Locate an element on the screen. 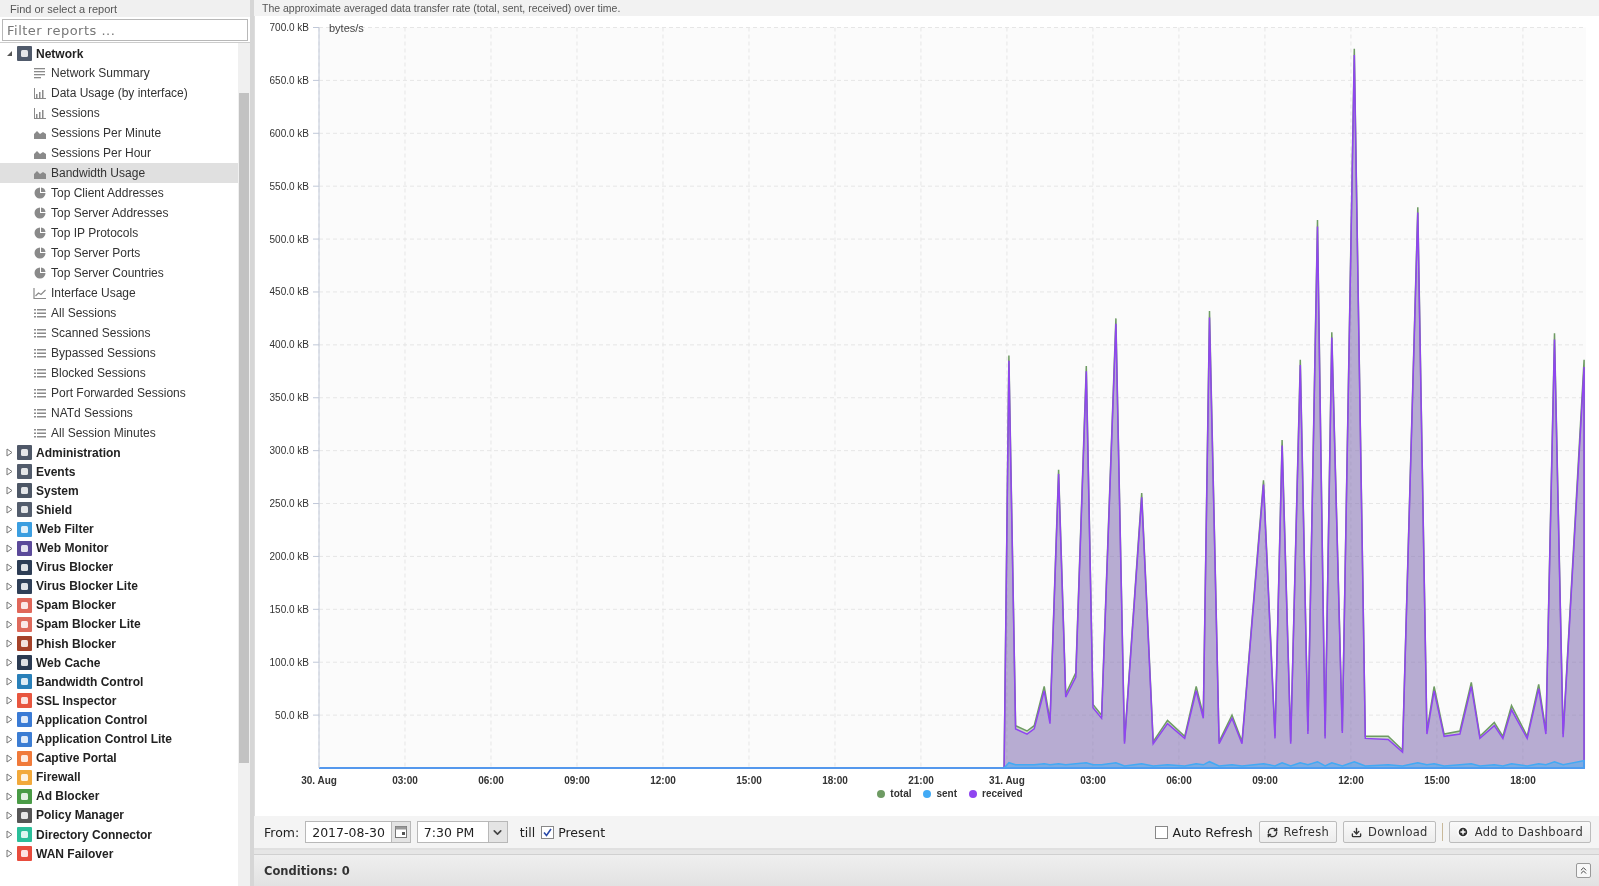 Image resolution: width=1599 pixels, height=886 pixels. report-item: Sessions Per Hour is located at coordinates (119, 153).